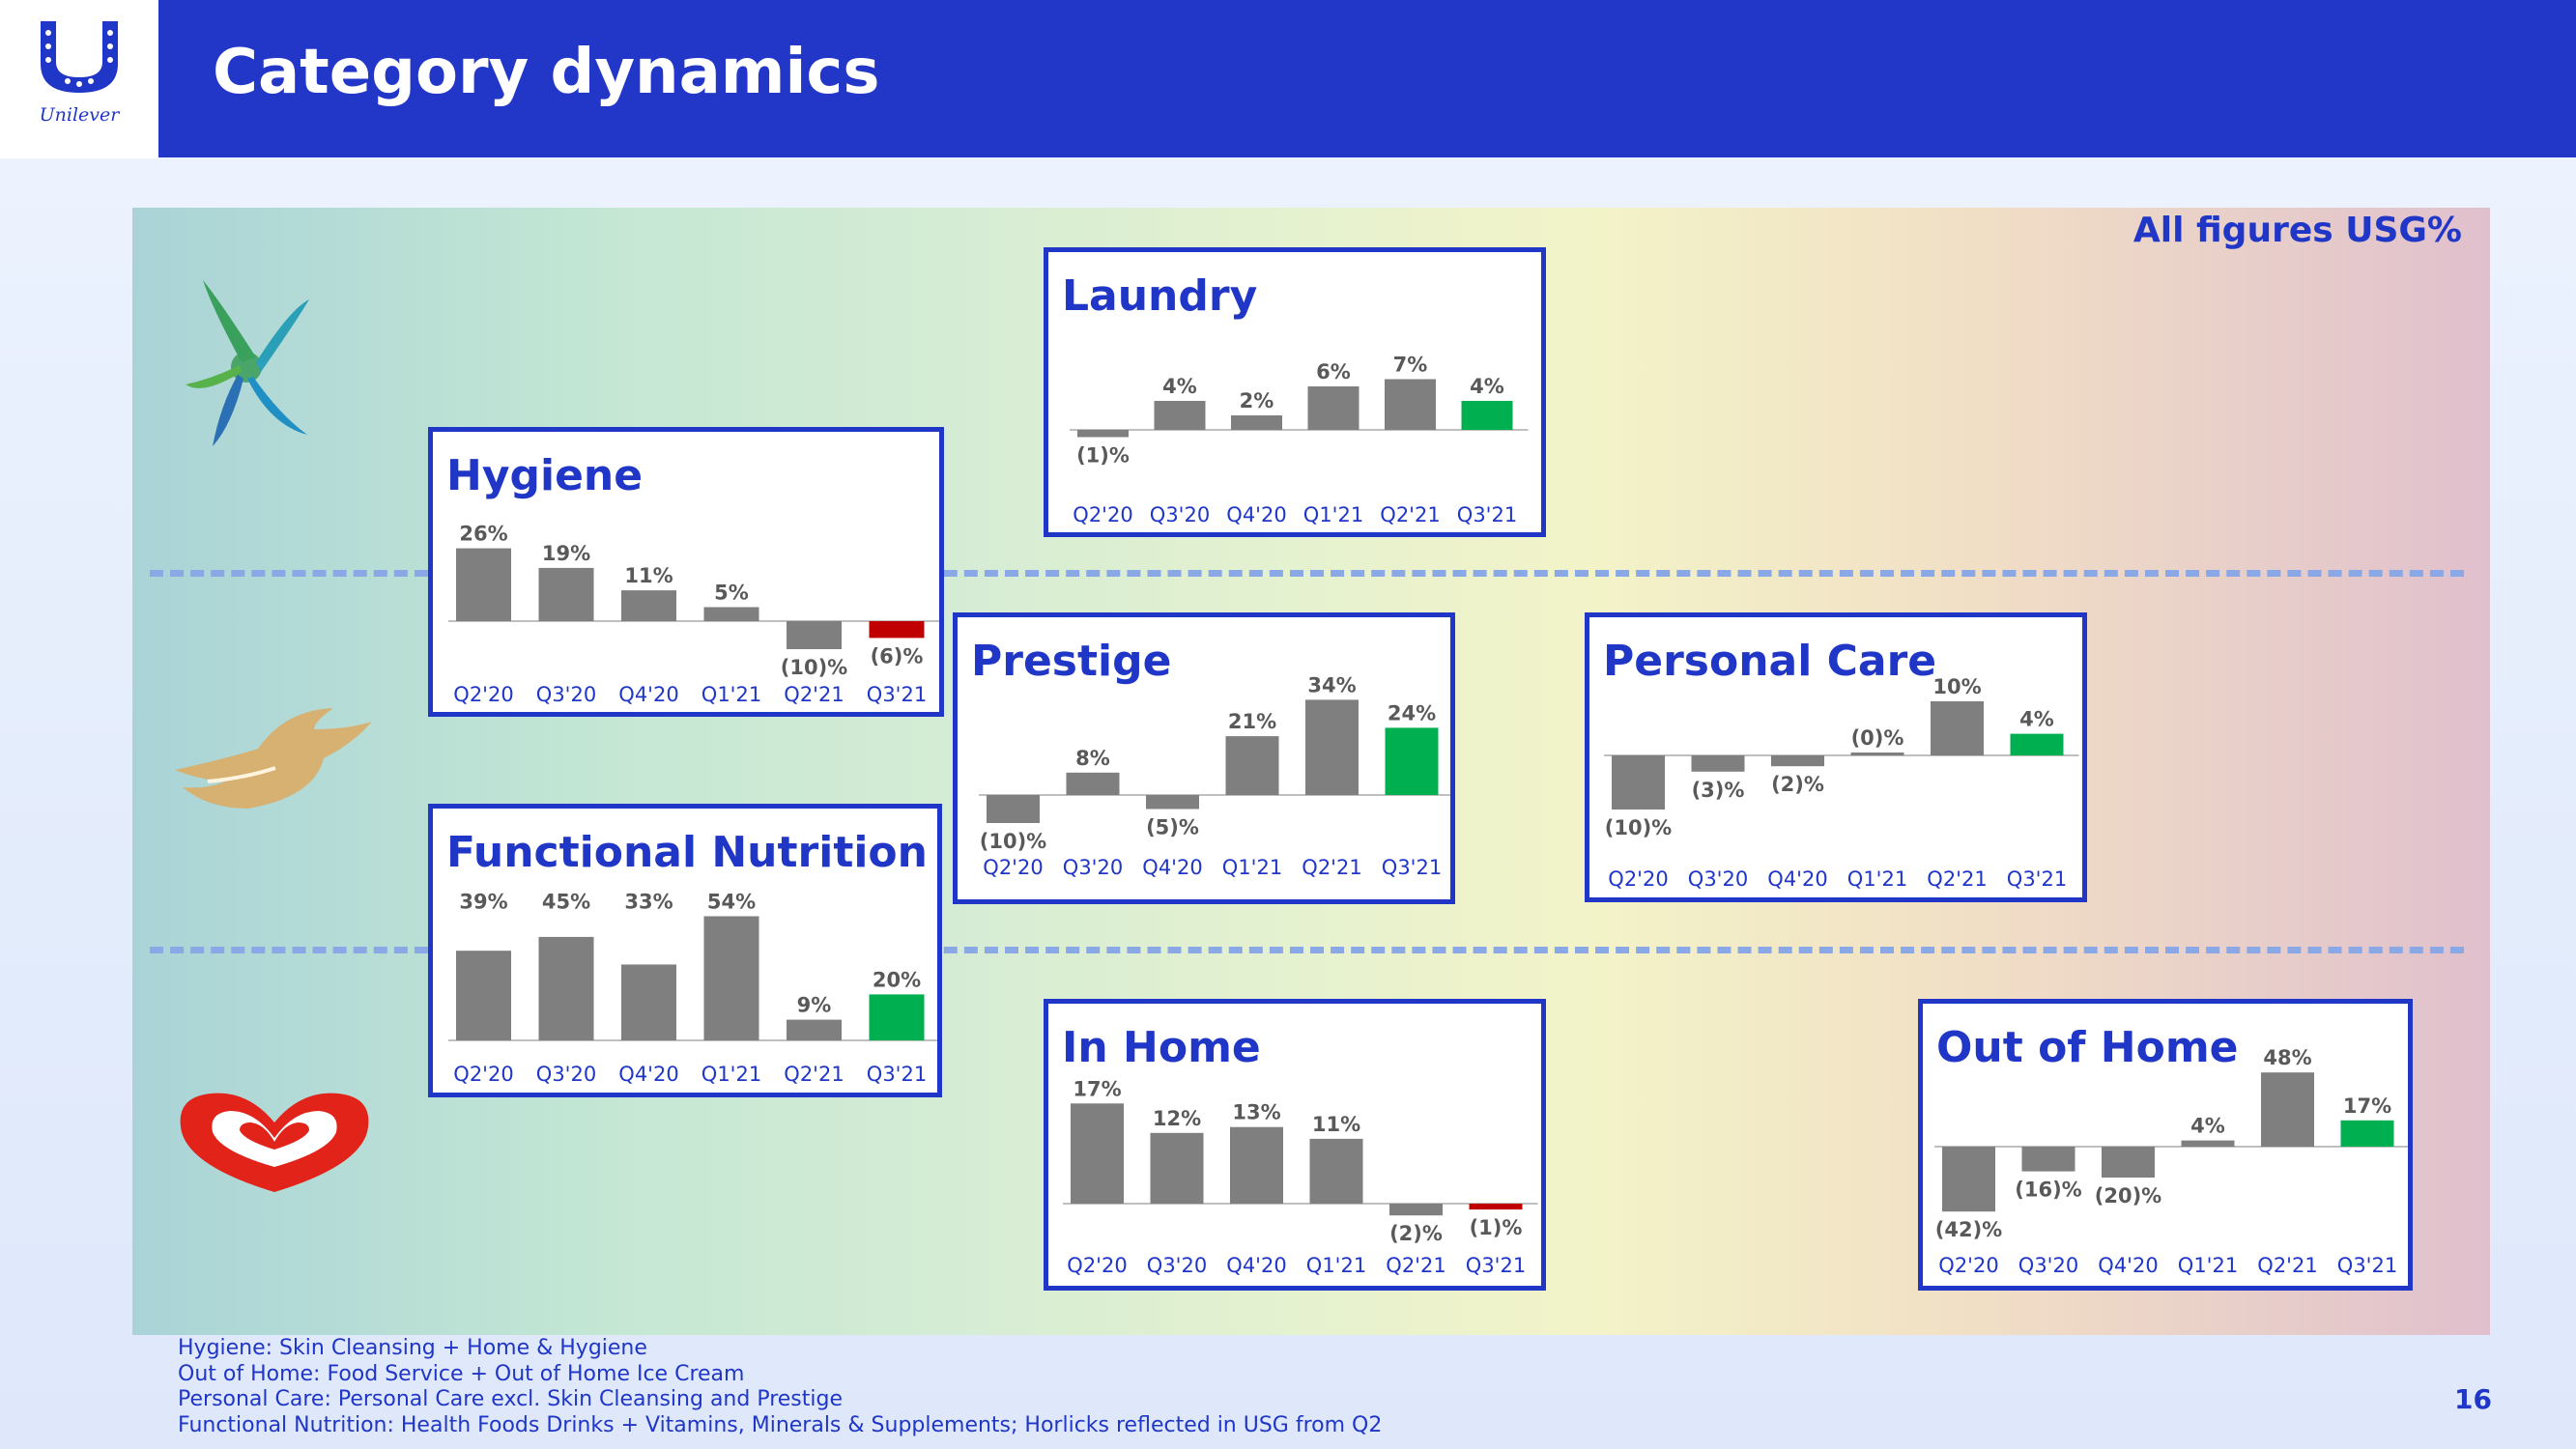 The width and height of the screenshot is (2576, 1449). What do you see at coordinates (649, 575) in the screenshot?
I see `data-label: 11%` at bounding box center [649, 575].